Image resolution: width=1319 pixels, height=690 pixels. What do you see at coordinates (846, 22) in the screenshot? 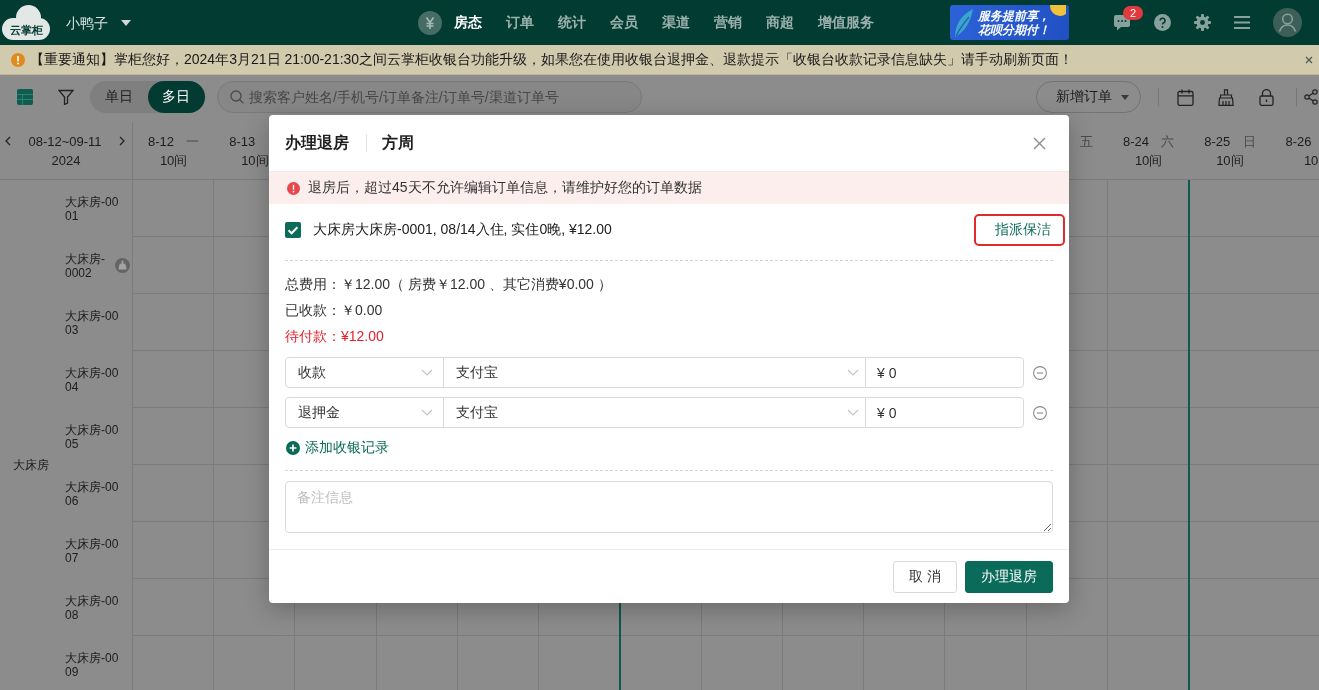
I see `nav-tab: 增值服务` at bounding box center [846, 22].